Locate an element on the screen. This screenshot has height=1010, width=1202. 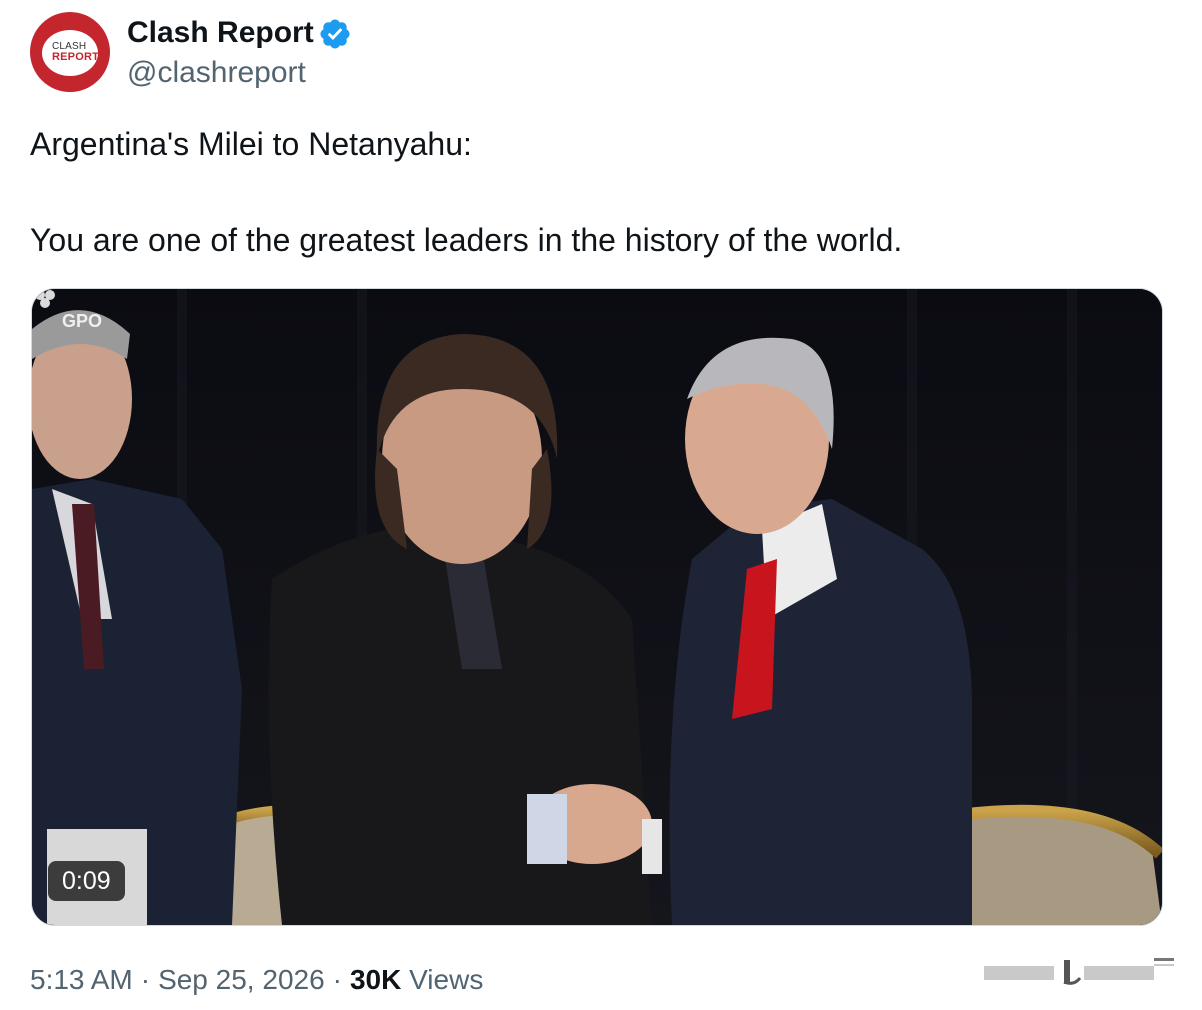
video-watermark: GPO is located at coordinates (82, 321).